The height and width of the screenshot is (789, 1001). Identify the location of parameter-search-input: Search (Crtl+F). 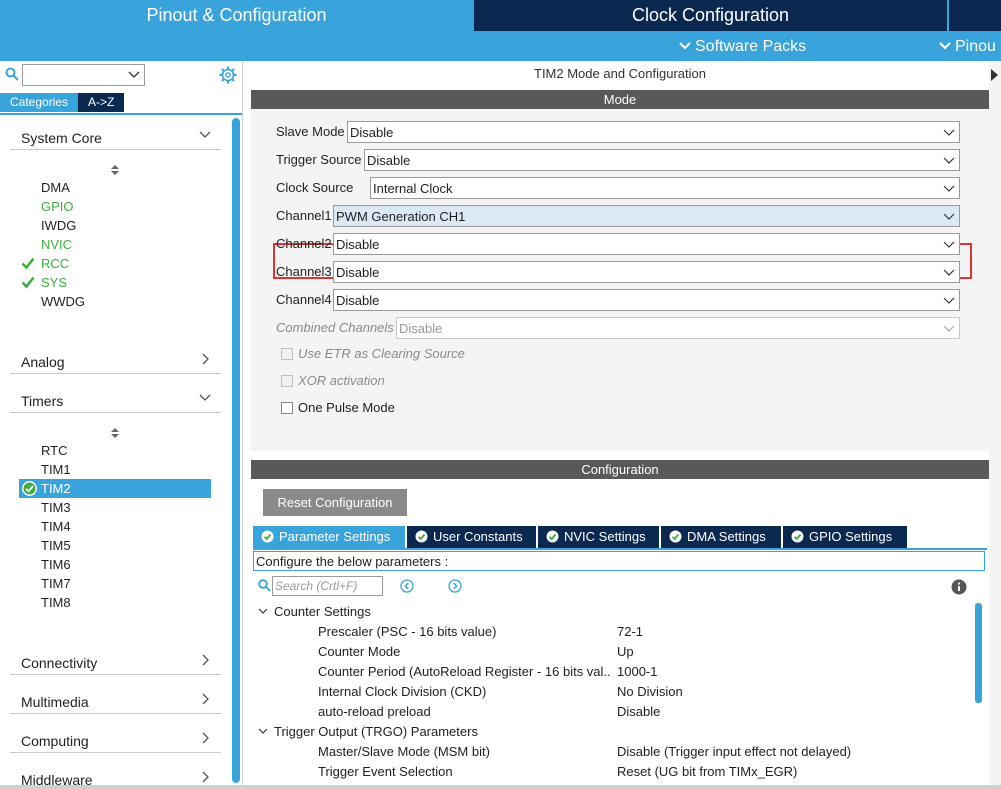
(327, 586).